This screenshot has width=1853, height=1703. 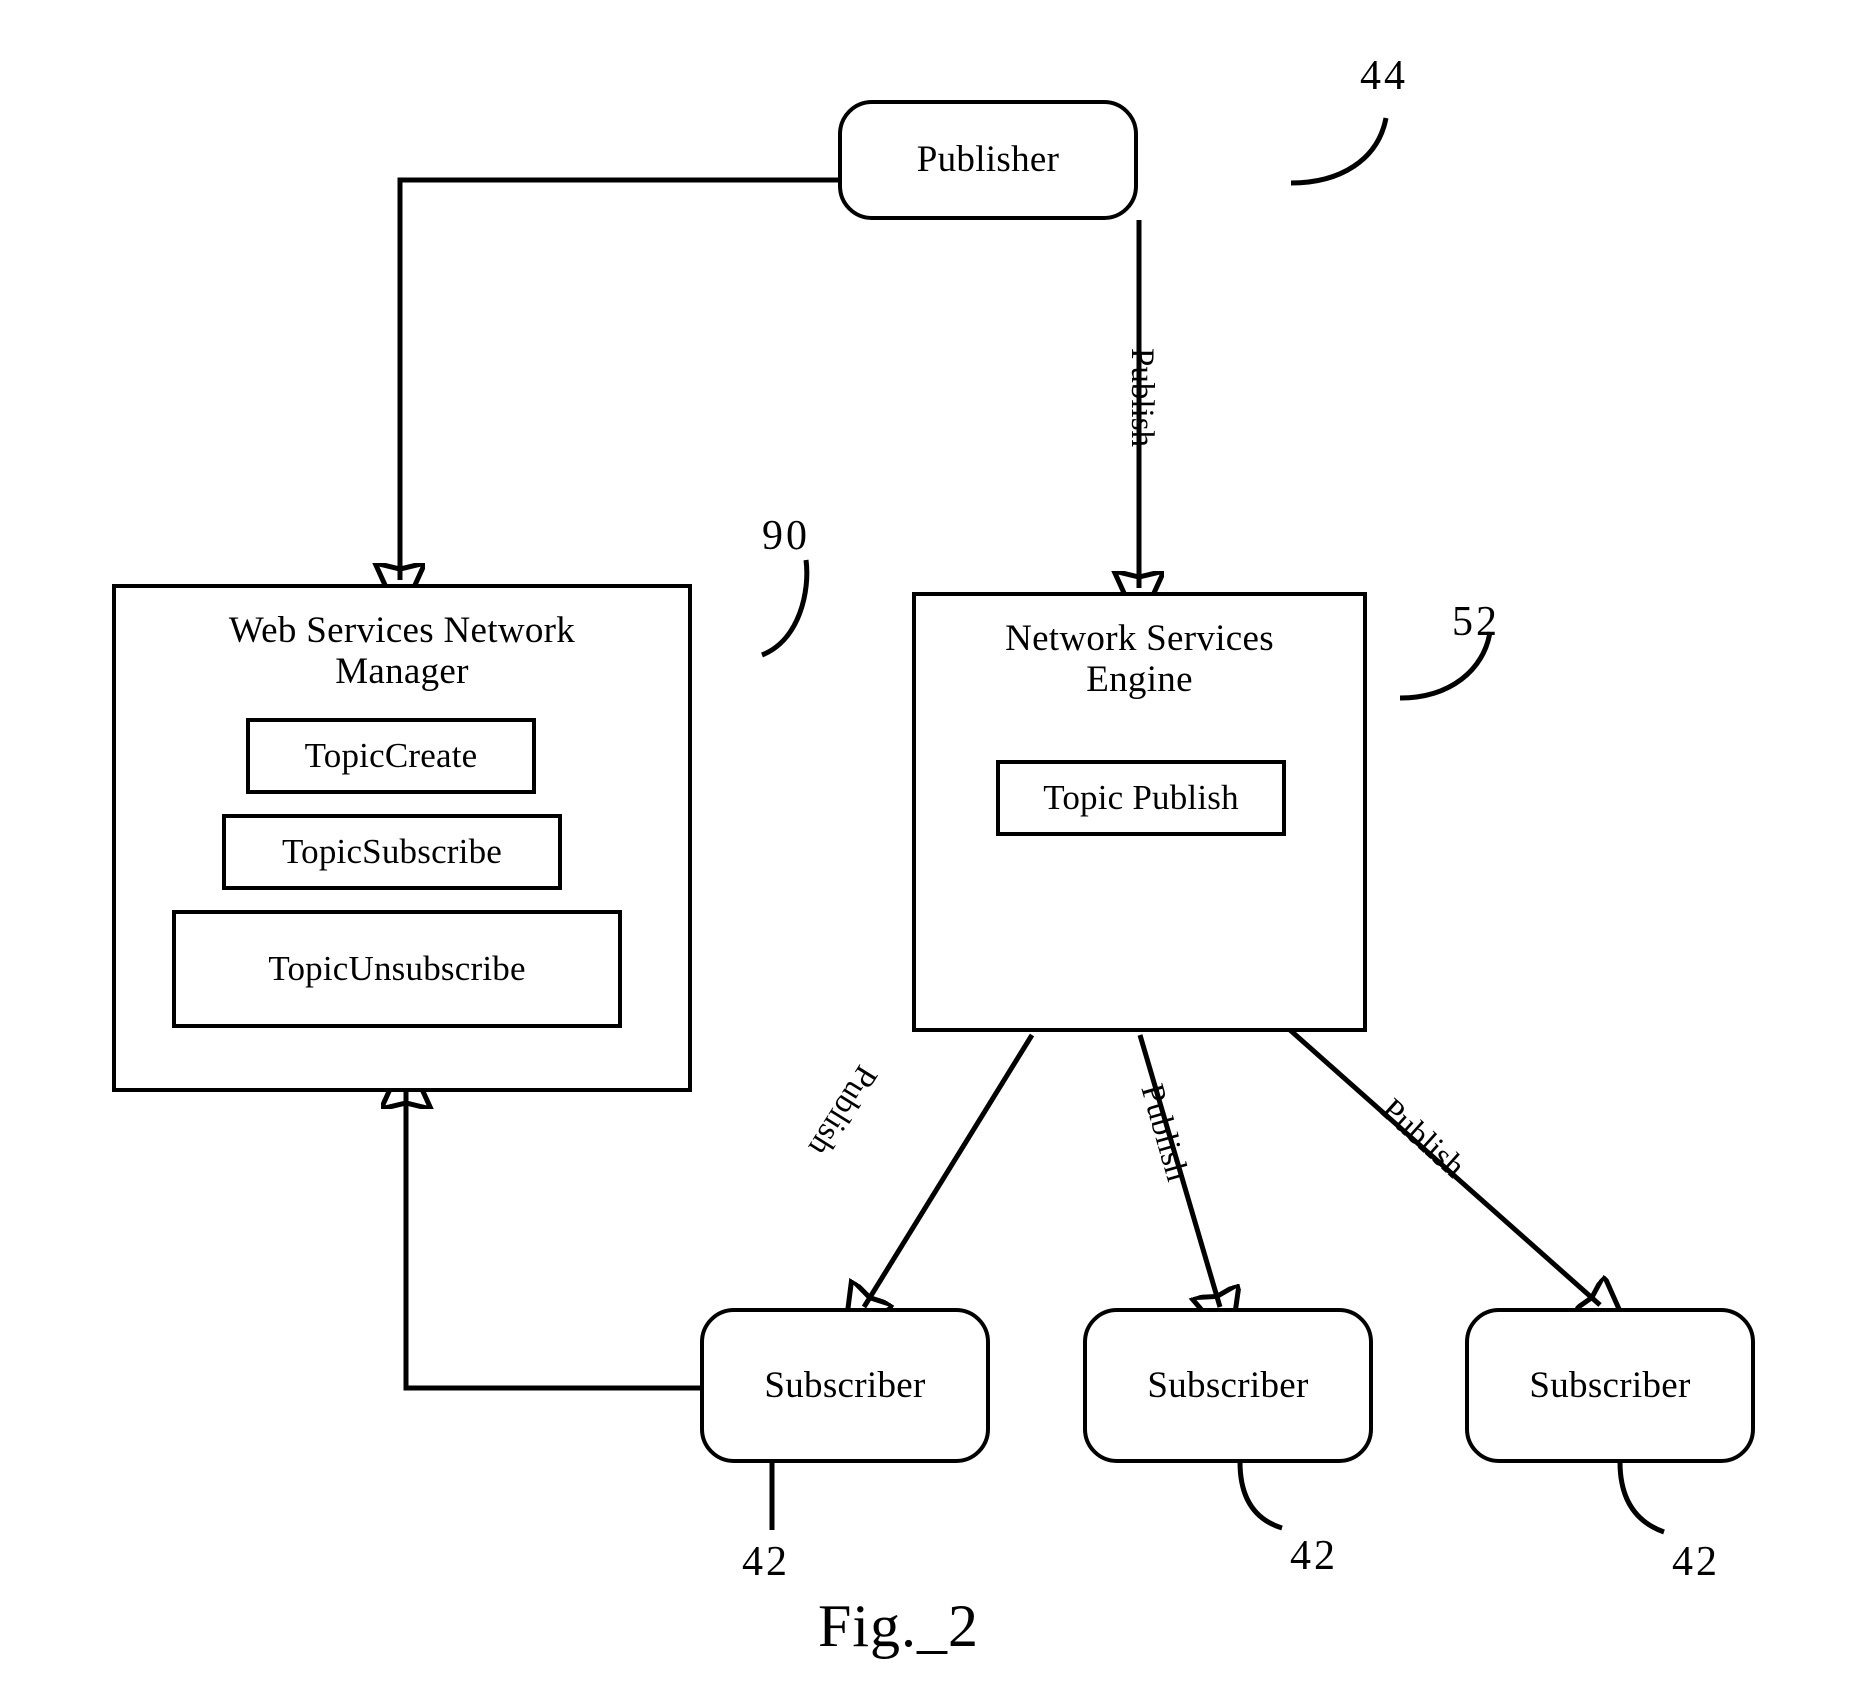 I want to click on ref-numeral-90: 90, so click(x=786, y=536).